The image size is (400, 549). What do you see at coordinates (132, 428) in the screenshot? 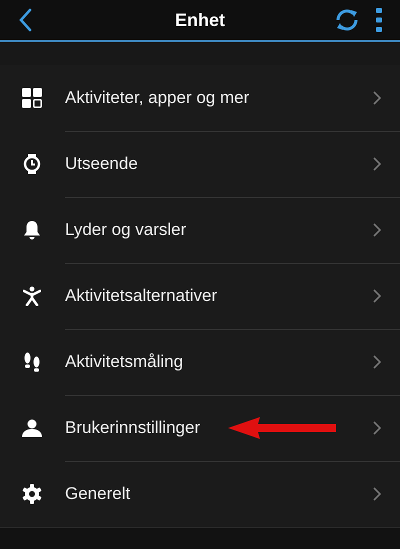
I see `item-label: Brukerinnstillinger` at bounding box center [132, 428].